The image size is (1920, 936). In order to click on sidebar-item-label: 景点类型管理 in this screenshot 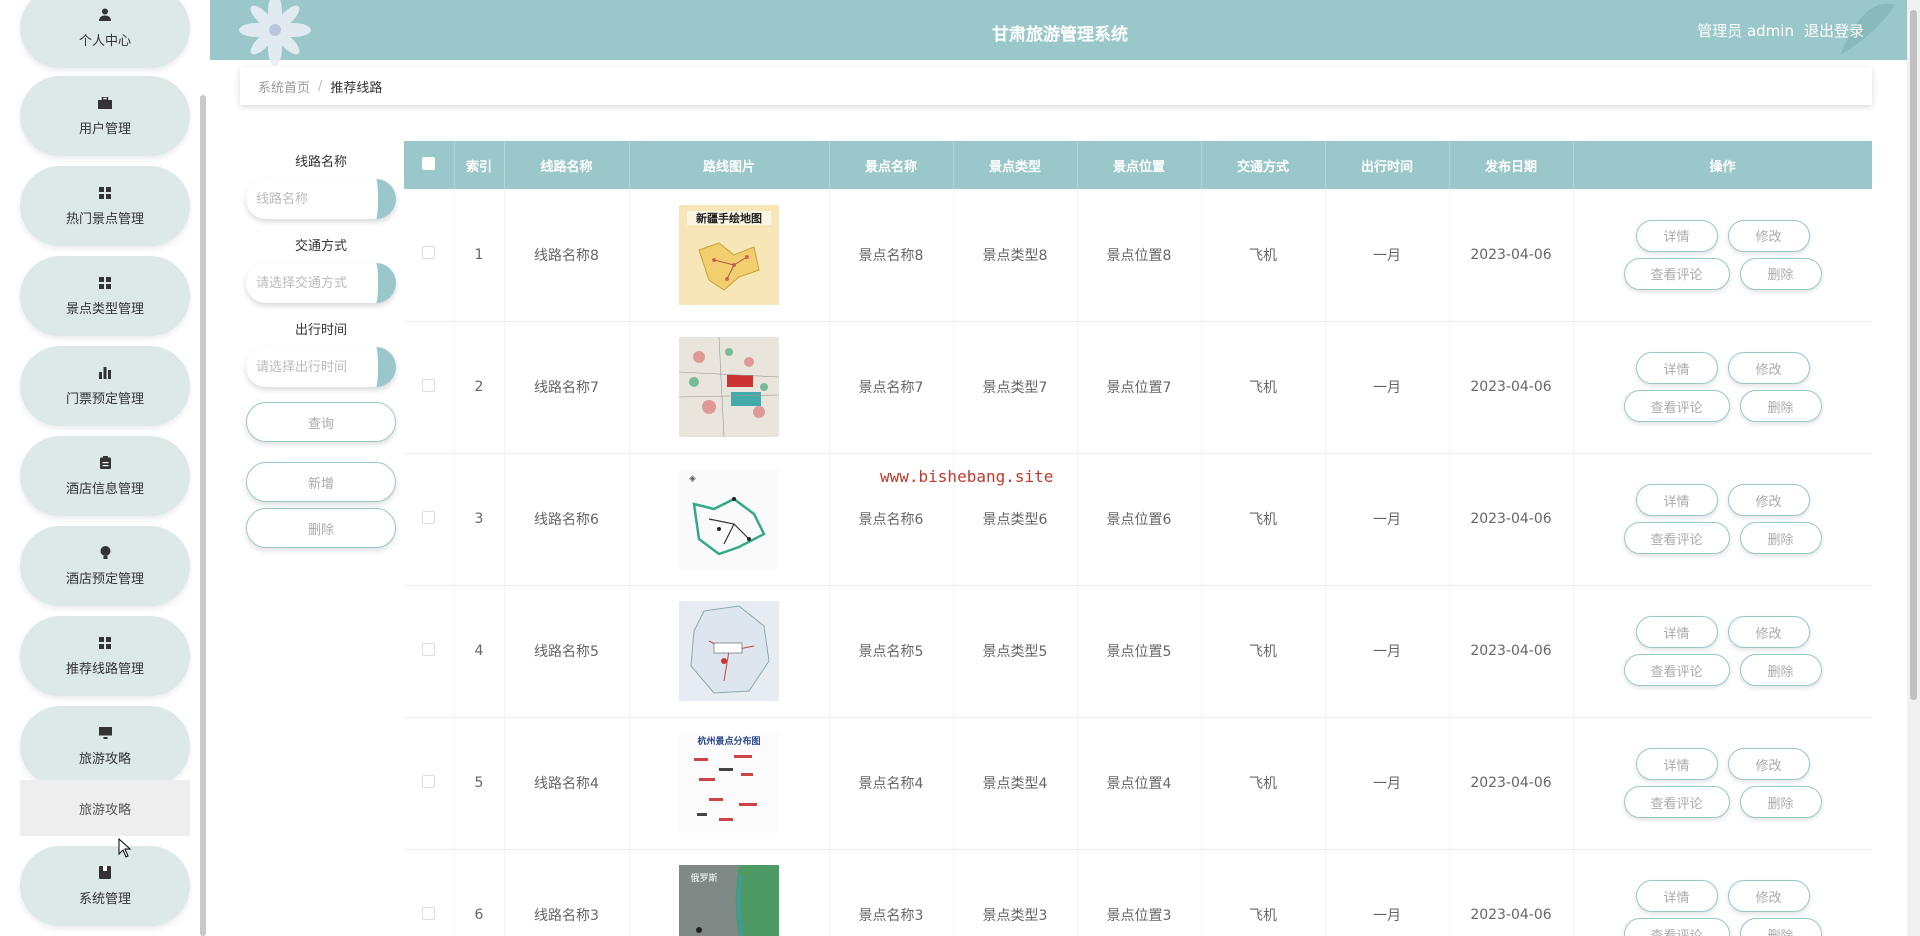, I will do `click(104, 309)`.